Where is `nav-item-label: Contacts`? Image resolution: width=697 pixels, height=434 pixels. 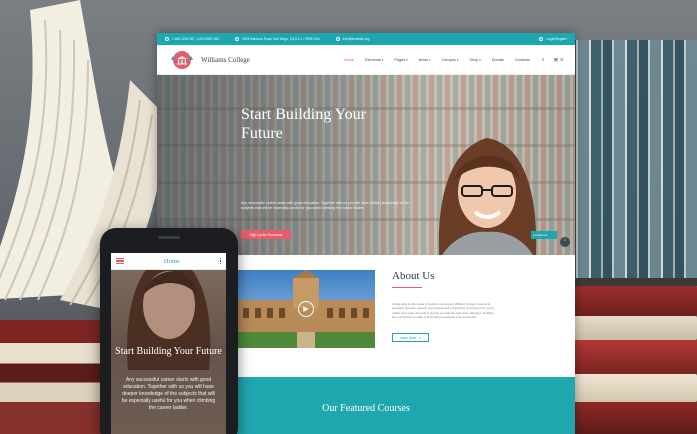
nav-item-label: Contacts is located at coordinates (522, 59).